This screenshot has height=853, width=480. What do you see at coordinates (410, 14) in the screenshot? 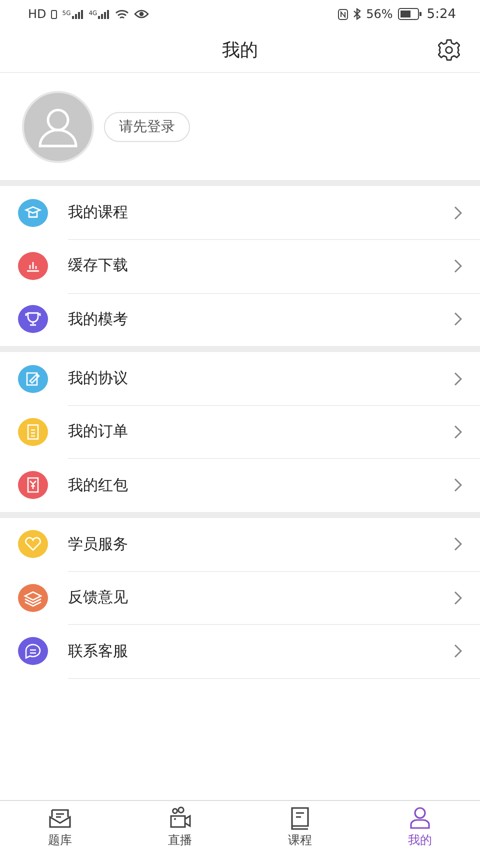
I see `battery-icon` at bounding box center [410, 14].